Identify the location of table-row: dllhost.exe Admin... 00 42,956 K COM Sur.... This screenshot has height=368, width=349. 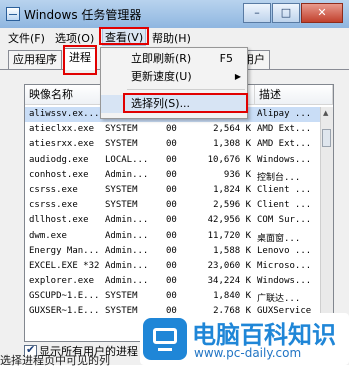
(173, 220).